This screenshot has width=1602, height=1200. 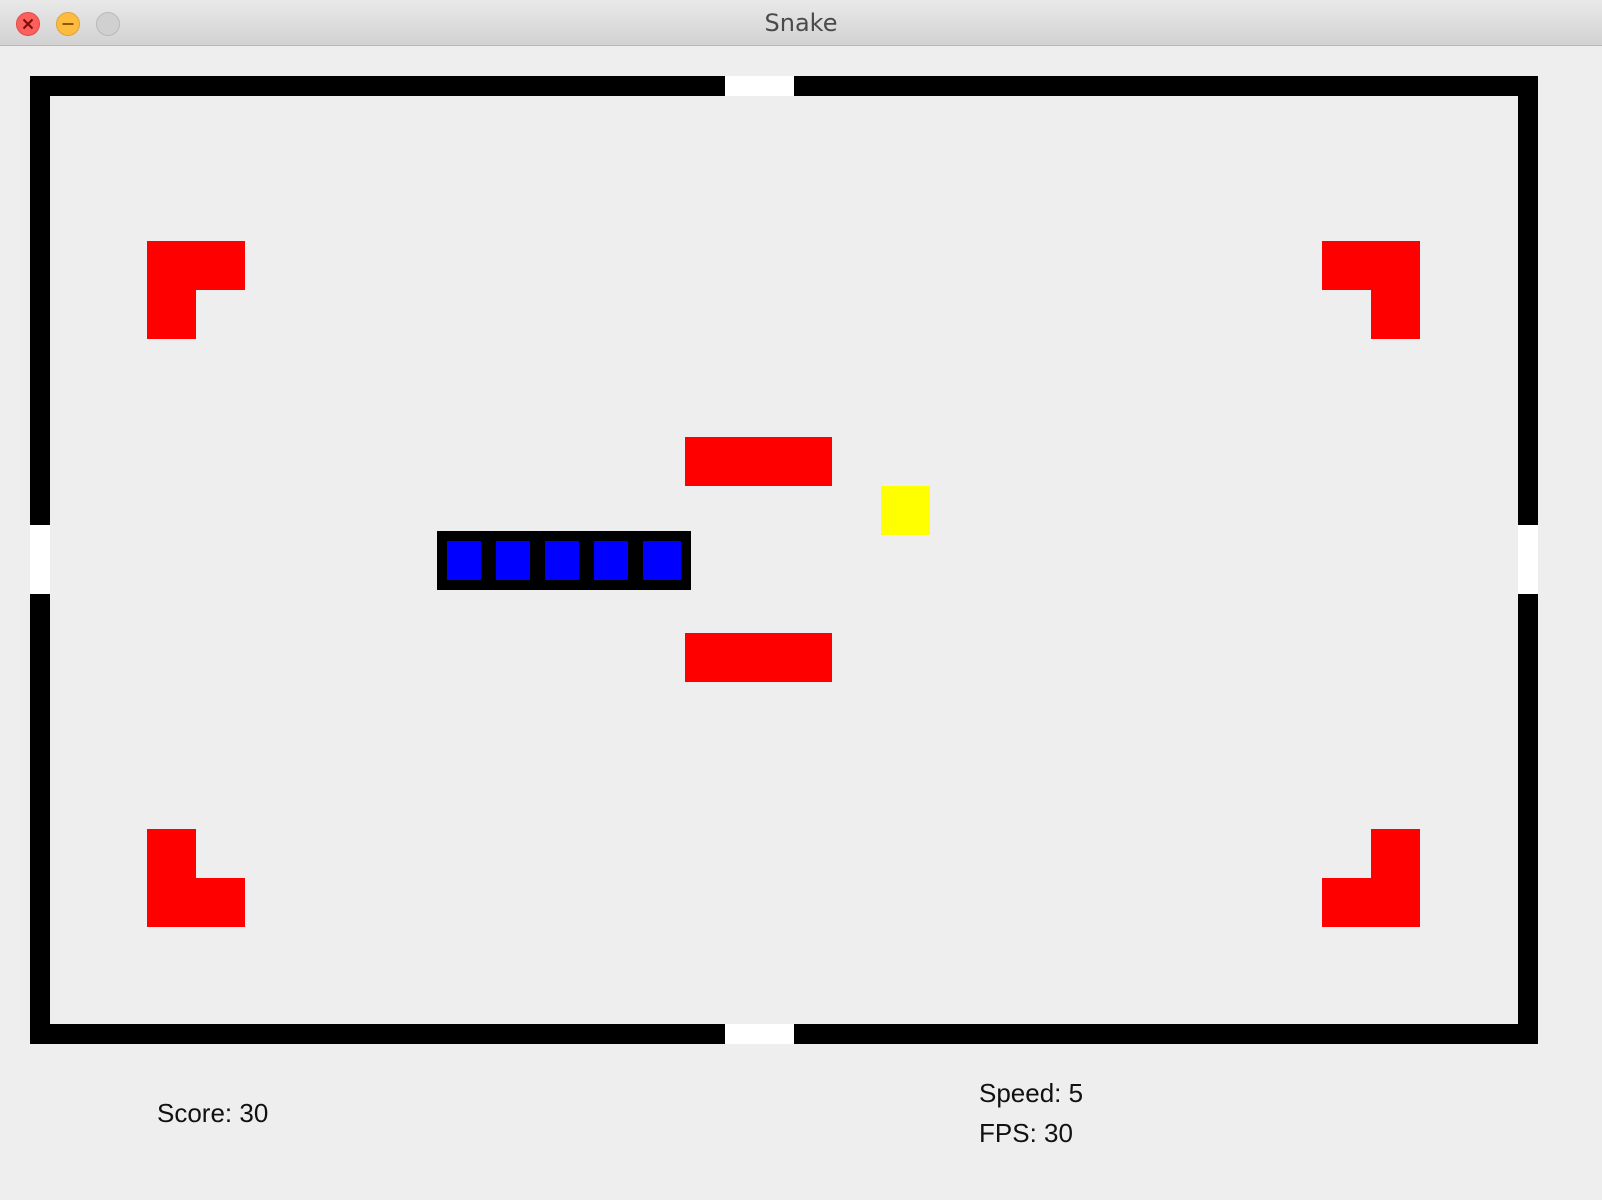 I want to click on title-bar: Snake, so click(x=801, y=23).